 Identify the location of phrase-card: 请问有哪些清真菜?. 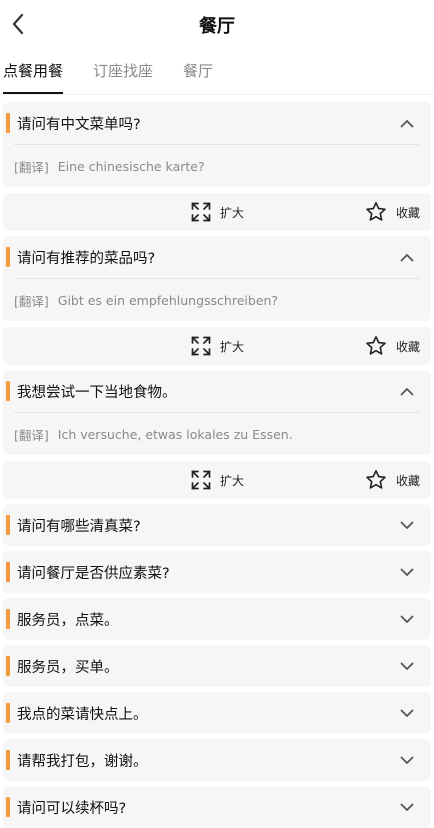
(217, 525).